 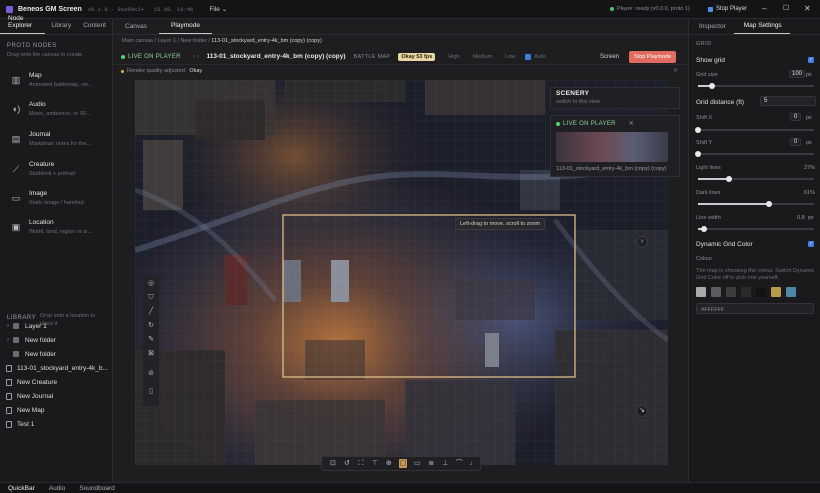 What do you see at coordinates (797, 74) in the screenshot?
I see `grid-size-input: 100` at bounding box center [797, 74].